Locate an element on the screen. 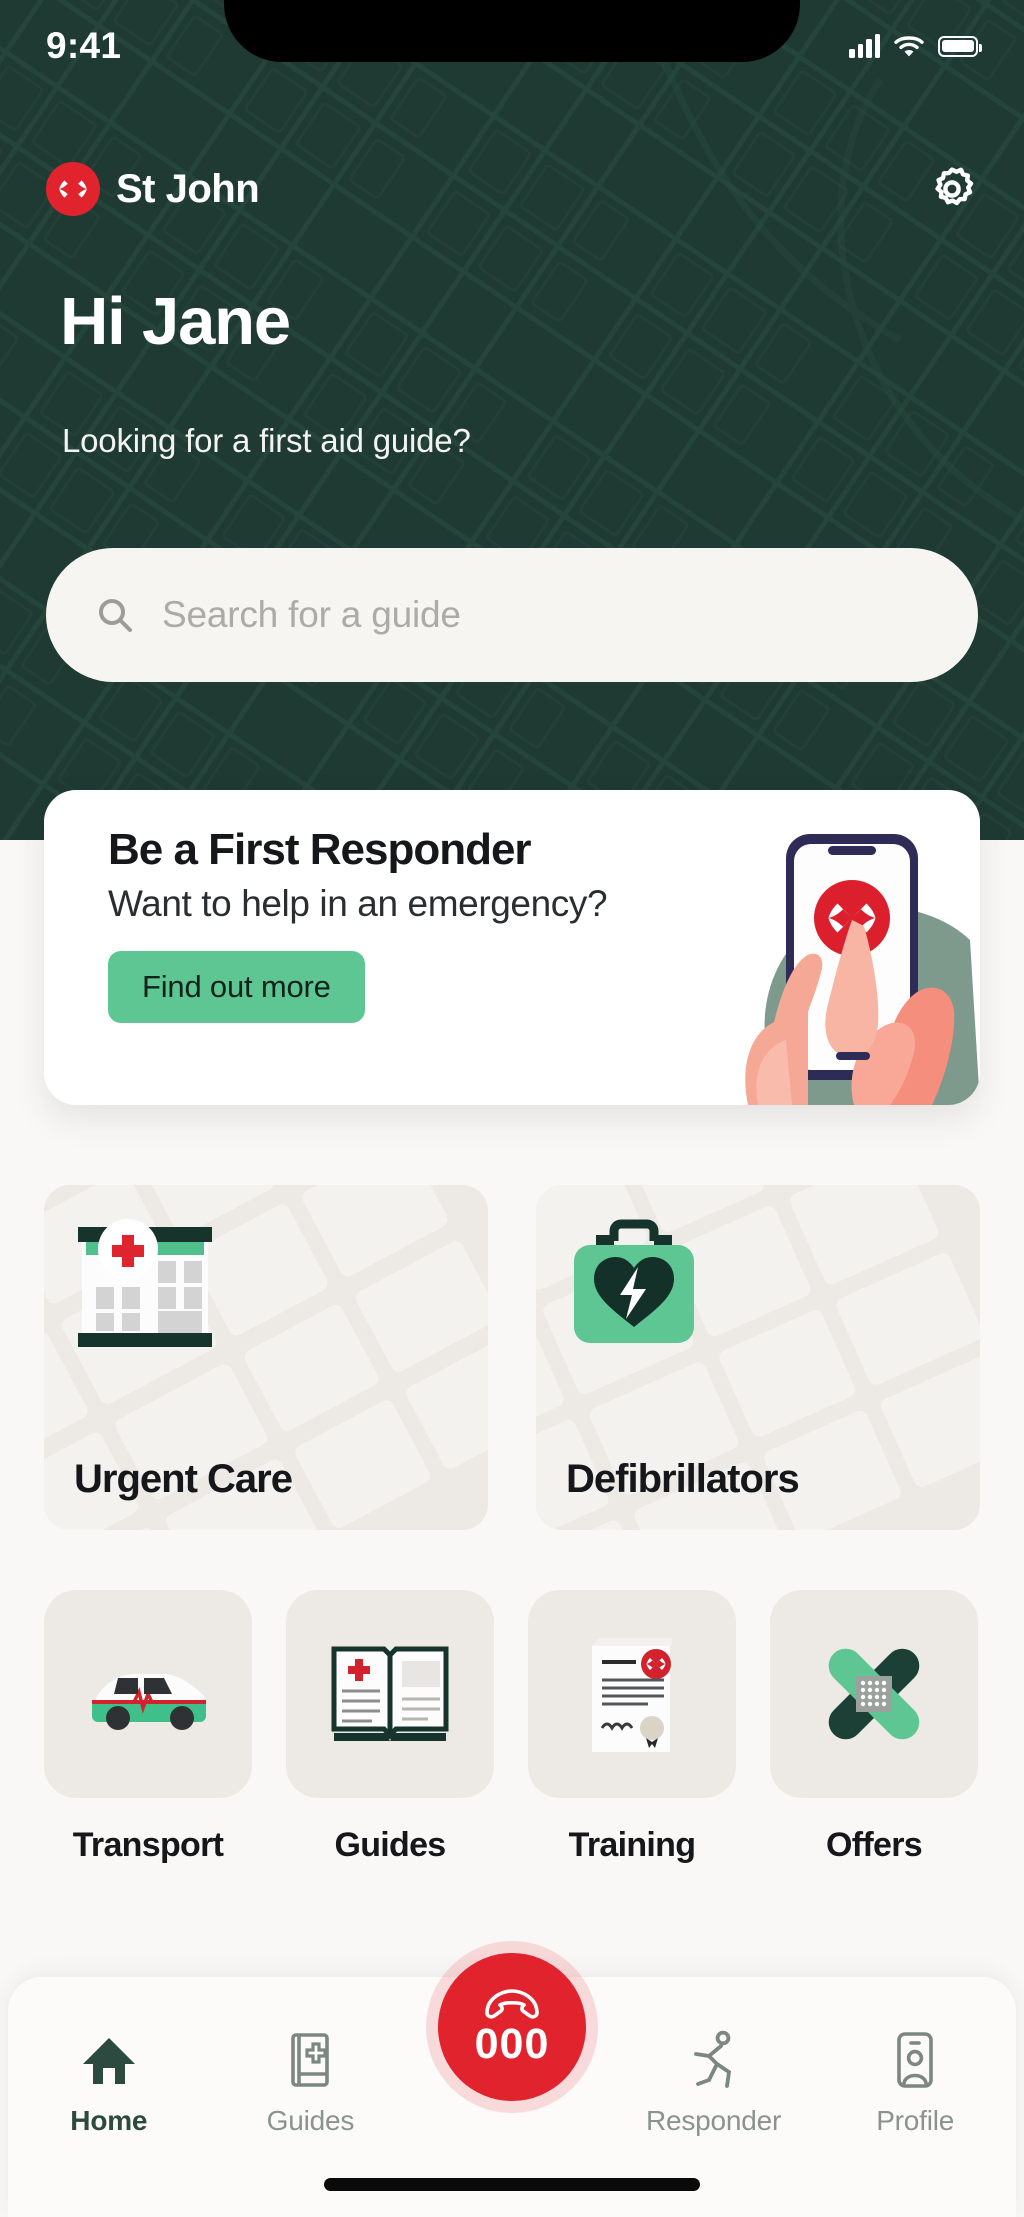 Image resolution: width=1024 pixels, height=2217 pixels. quick-tile-training: Training is located at coordinates (632, 1750).